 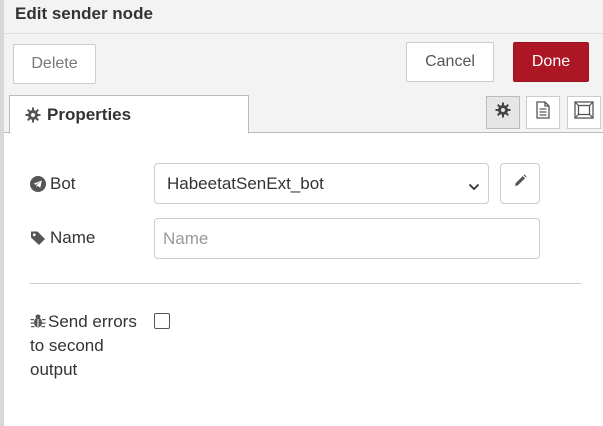 I want to click on name-label-text: Name, so click(x=73, y=237).